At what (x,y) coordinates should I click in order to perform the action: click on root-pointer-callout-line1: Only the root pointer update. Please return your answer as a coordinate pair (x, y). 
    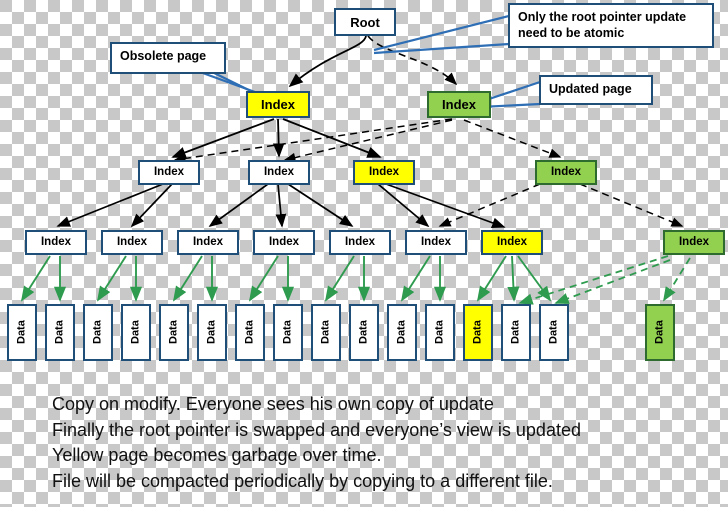
    Looking at the image, I should click on (602, 17).